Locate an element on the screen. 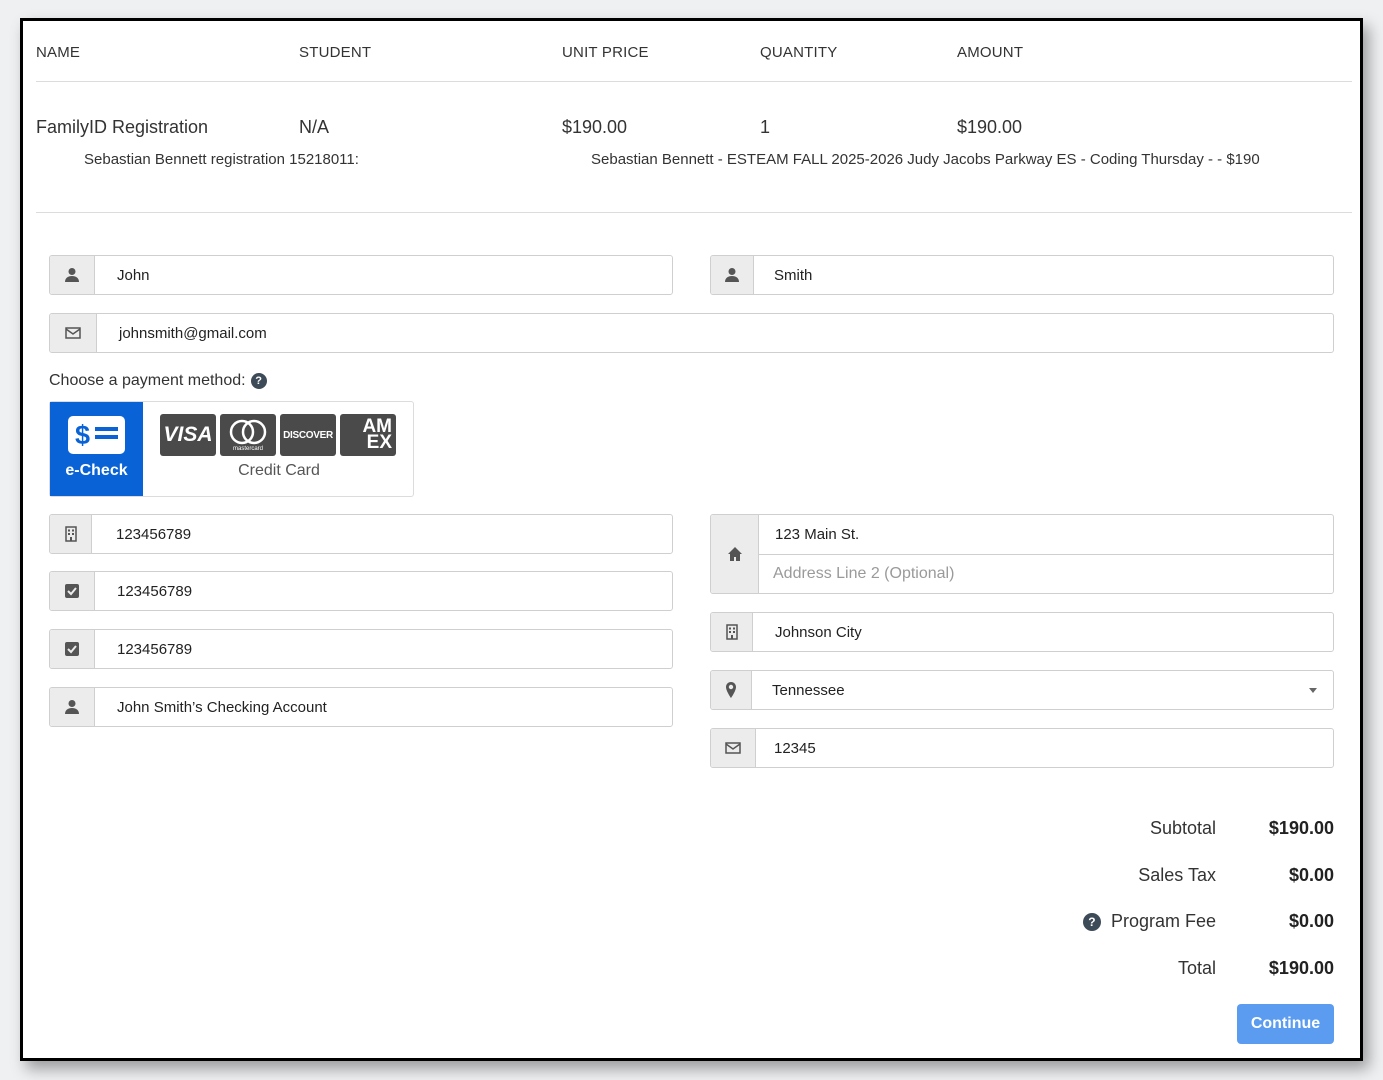 The height and width of the screenshot is (1080, 1383). header-student: STUDENT is located at coordinates (335, 52).